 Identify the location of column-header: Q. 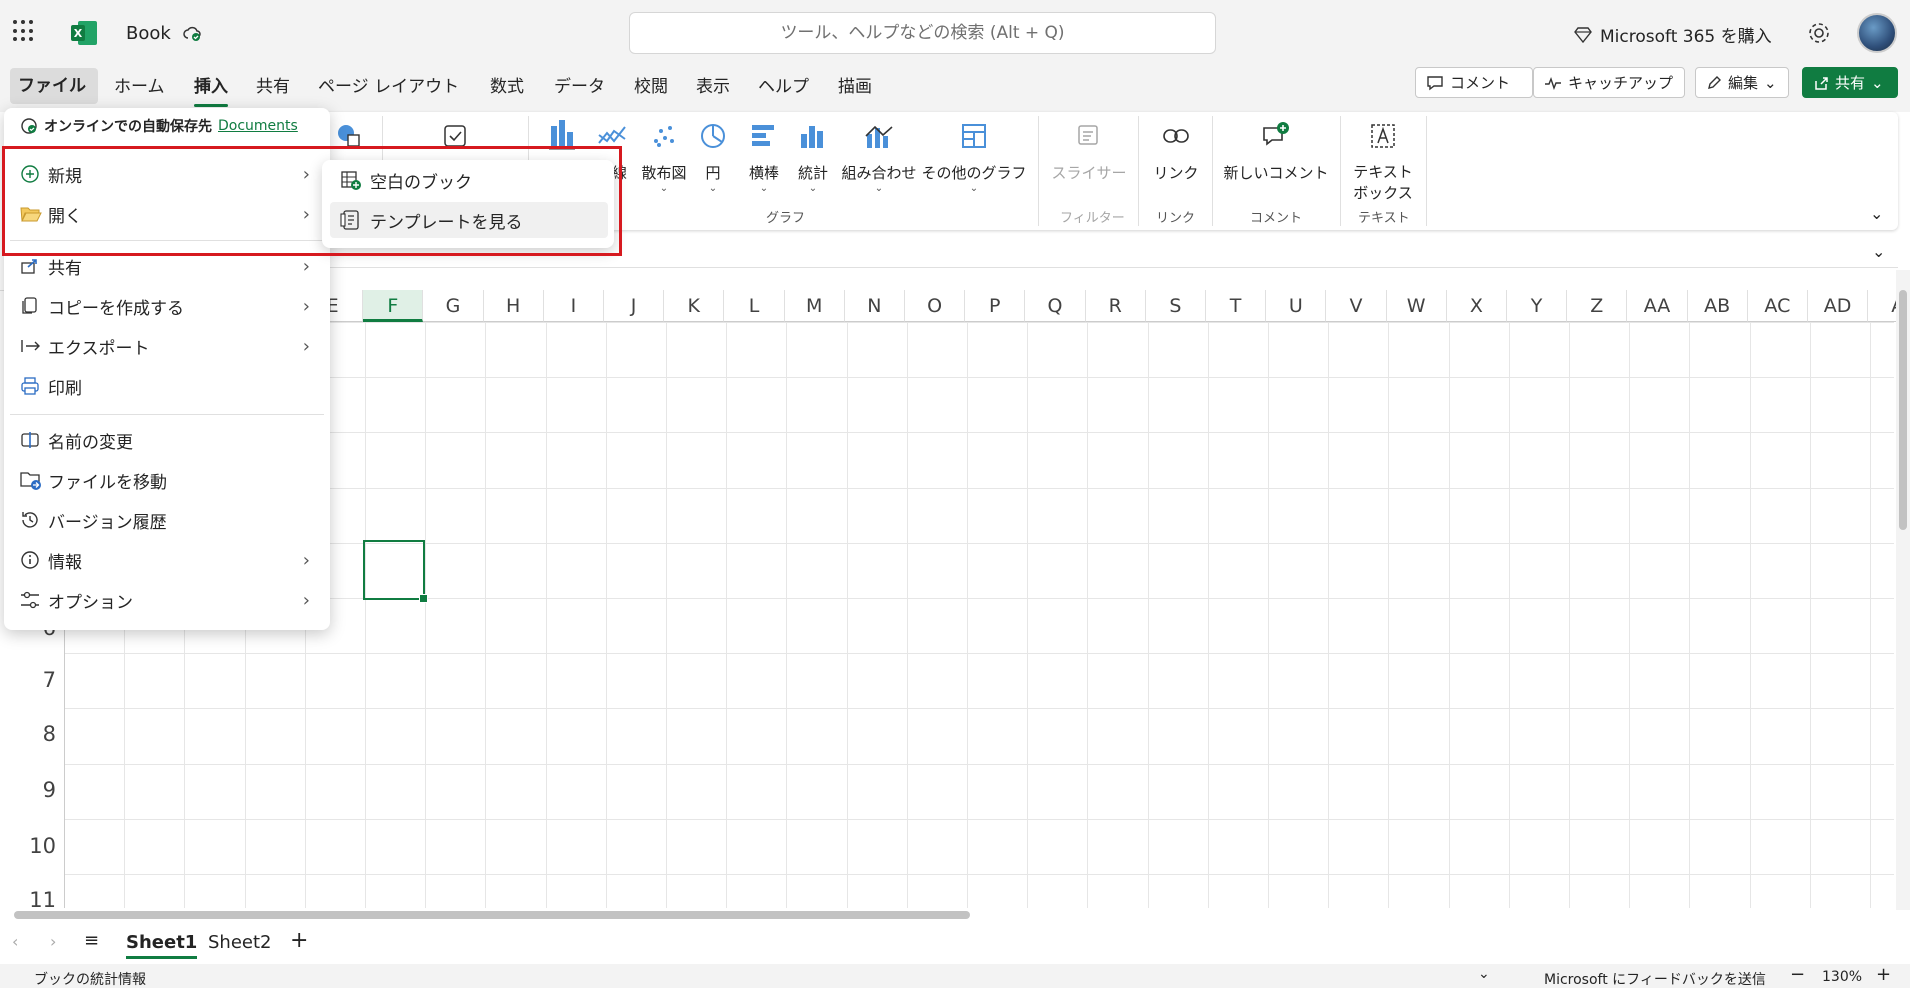
(1055, 306).